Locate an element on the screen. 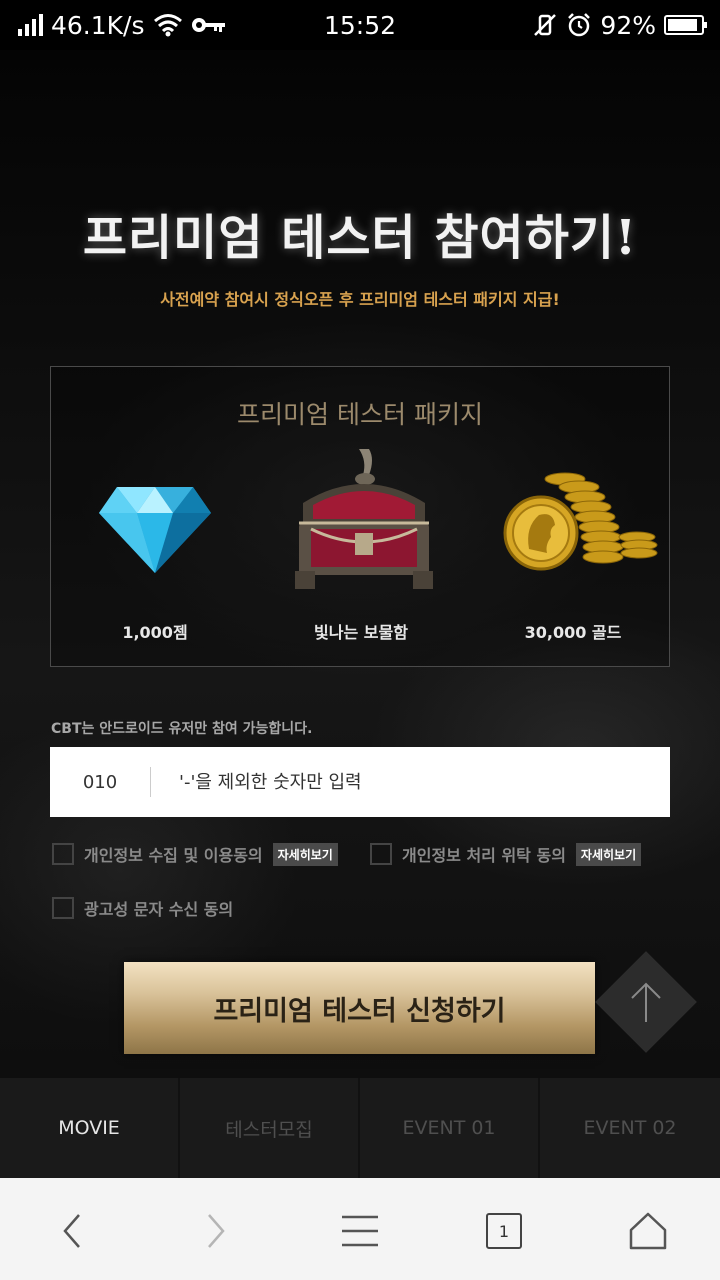  tab-event-02: EVENT 02 is located at coordinates (630, 1128).